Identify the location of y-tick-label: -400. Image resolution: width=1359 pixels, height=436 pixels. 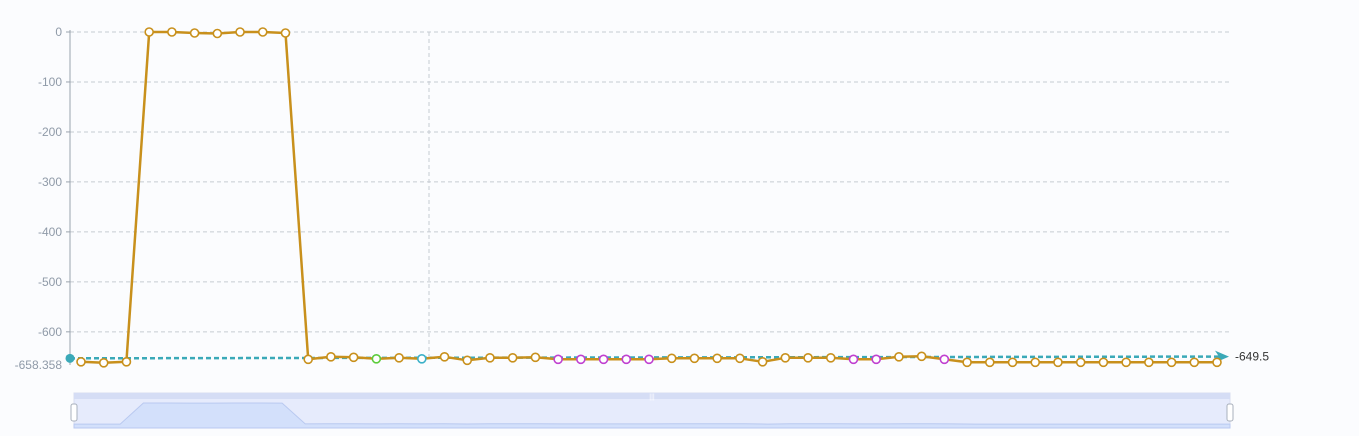
(50, 232).